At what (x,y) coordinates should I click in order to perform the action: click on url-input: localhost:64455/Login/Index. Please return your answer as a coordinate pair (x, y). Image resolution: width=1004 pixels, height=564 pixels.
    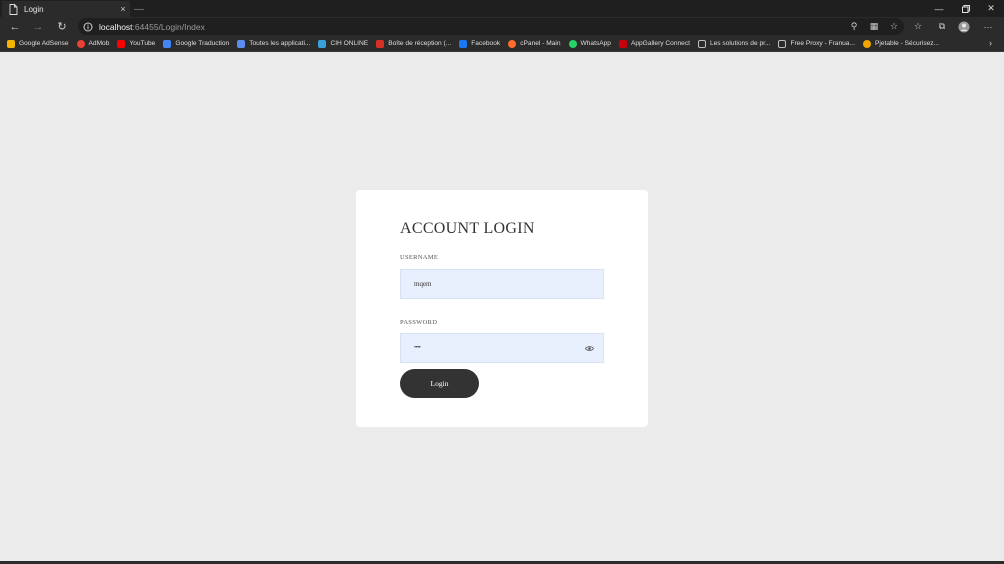
    Looking at the image, I should click on (491, 26).